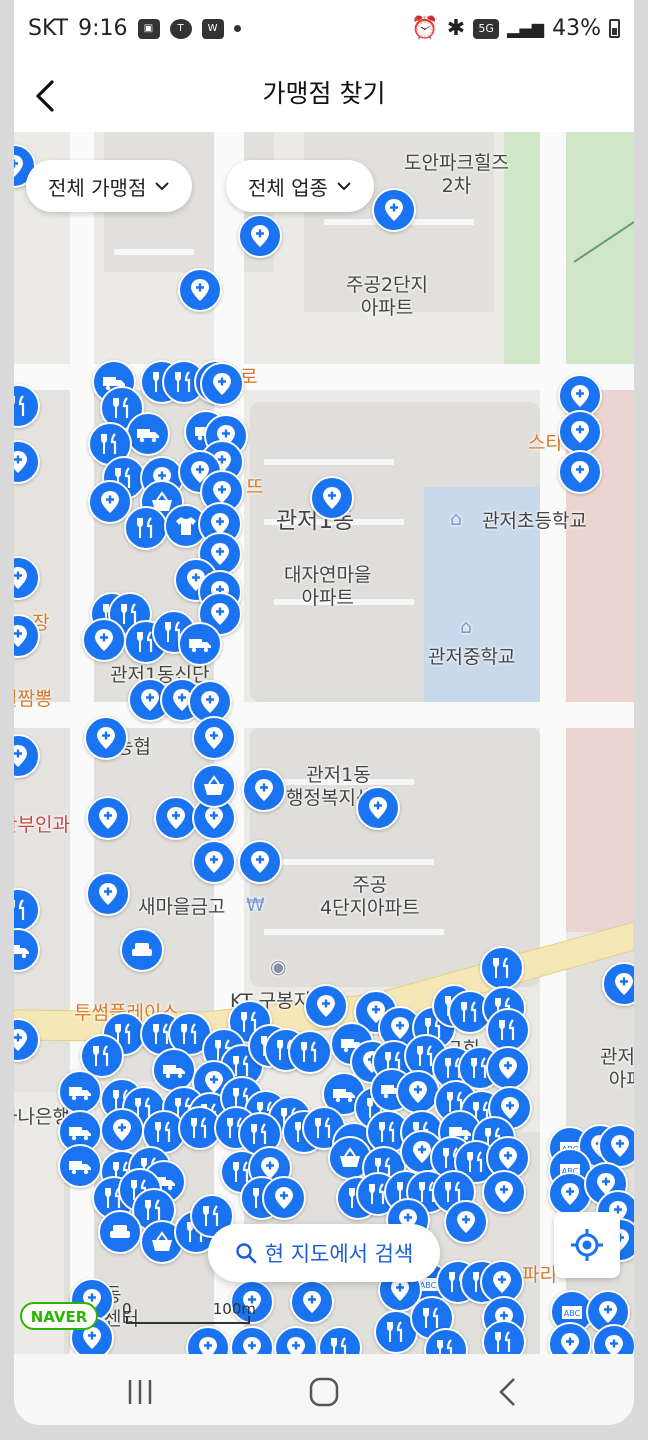 Image resolution: width=648 pixels, height=1440 pixels. Describe the element at coordinates (255, 905) in the screenshot. I see `bank-icon: ₩` at that location.